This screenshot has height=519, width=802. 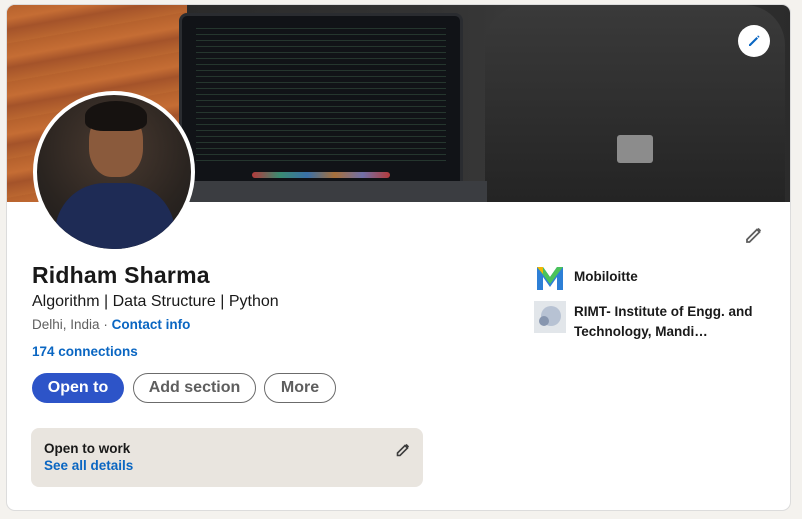 I want to click on profile-headline: Algorithm | Data Structure | Python, so click(x=155, y=301).